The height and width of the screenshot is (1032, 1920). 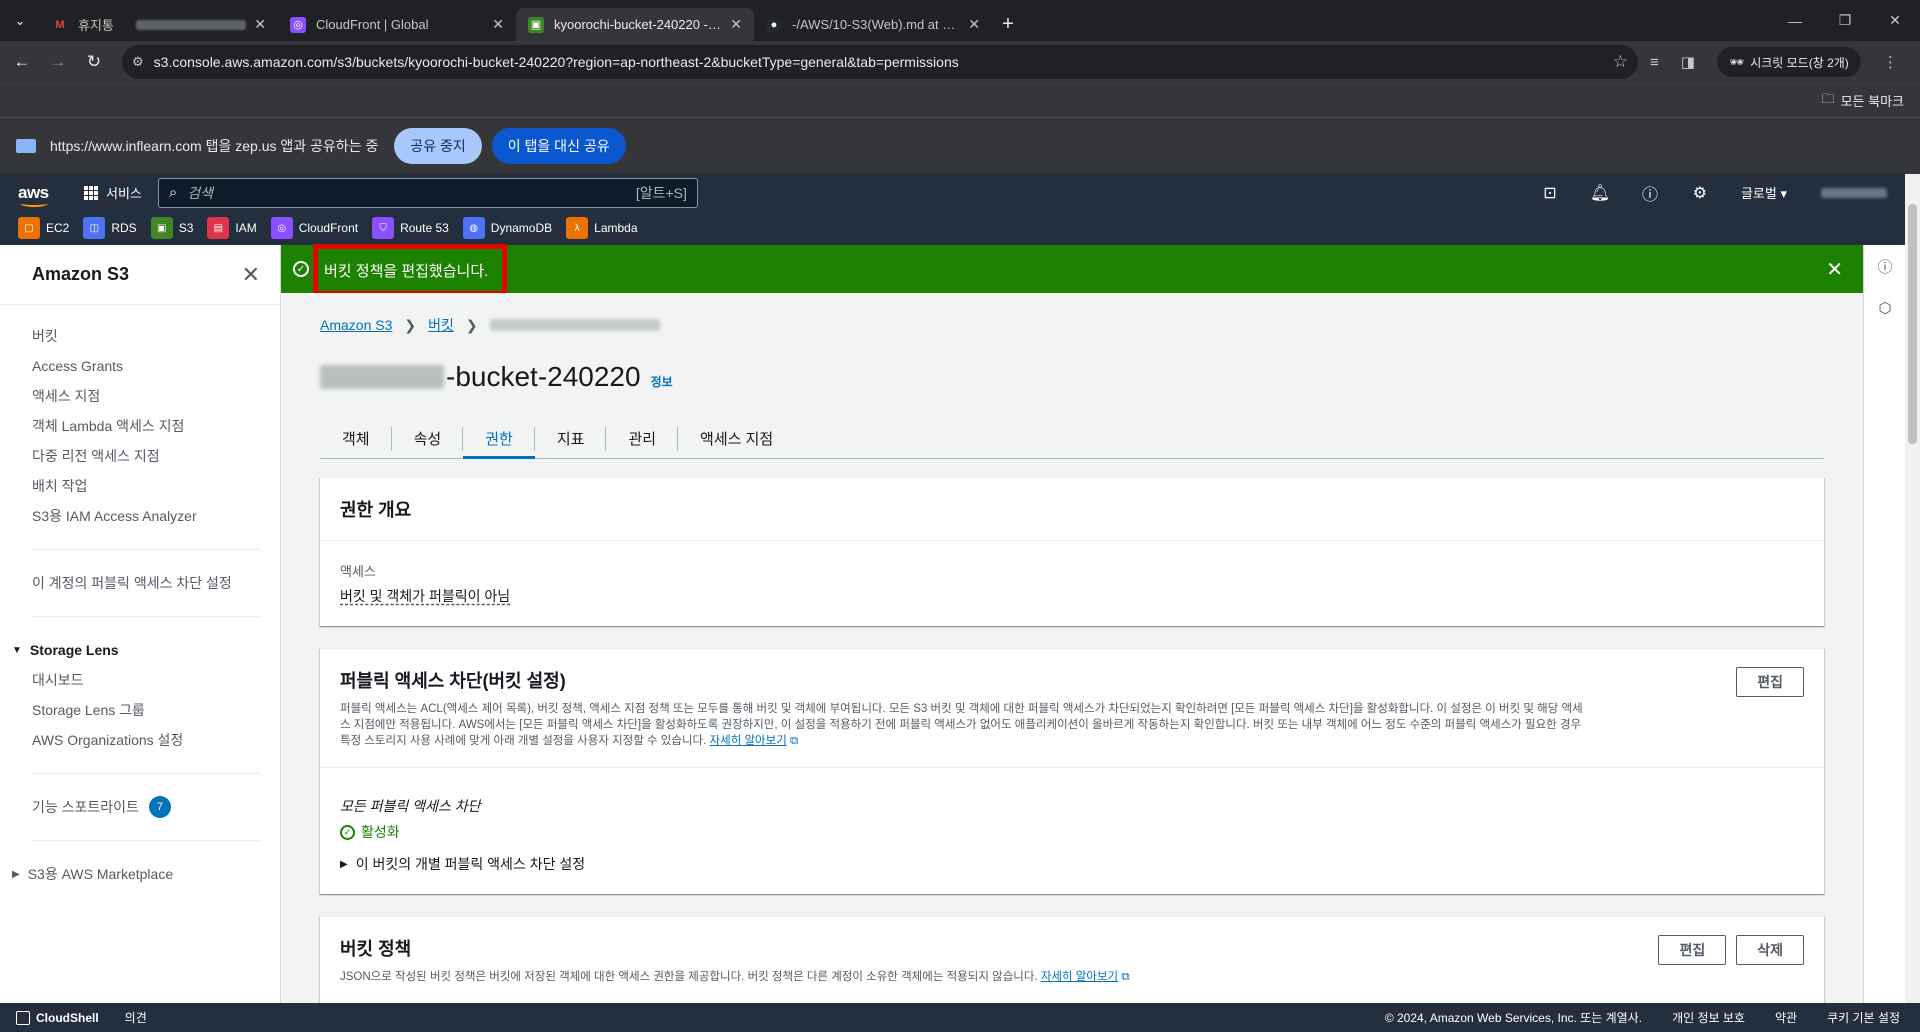 I want to click on favorite-cloudfront: ◎ CloudFront, so click(x=314, y=228).